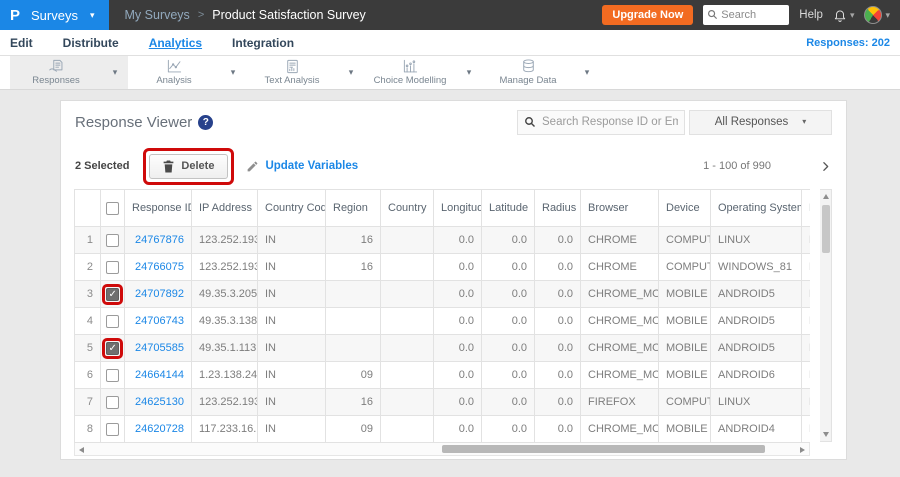 The height and width of the screenshot is (477, 900). I want to click on tab-edit: Edit, so click(21, 43).